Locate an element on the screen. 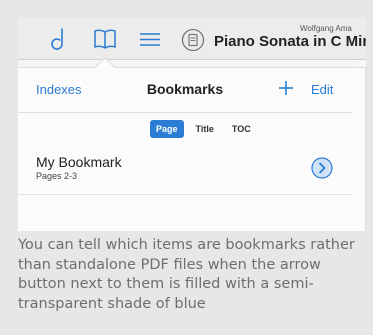 Image resolution: width=373 pixels, height=335 pixels. chevron-right-circle-icon is located at coordinates (322, 168).